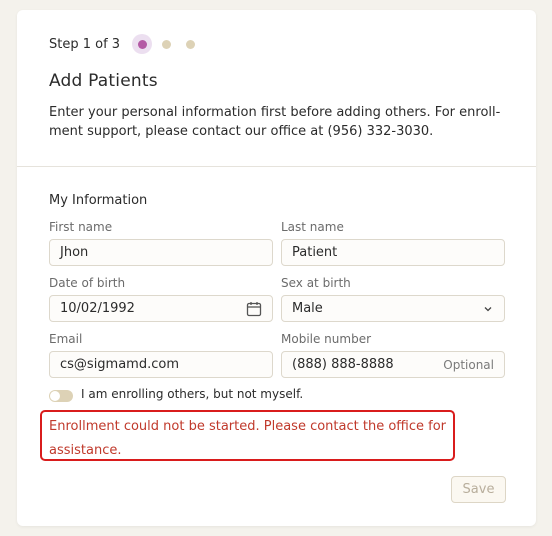 This screenshot has width=552, height=536. Describe the element at coordinates (326, 339) in the screenshot. I see `mobile-label: Mobile number` at that location.